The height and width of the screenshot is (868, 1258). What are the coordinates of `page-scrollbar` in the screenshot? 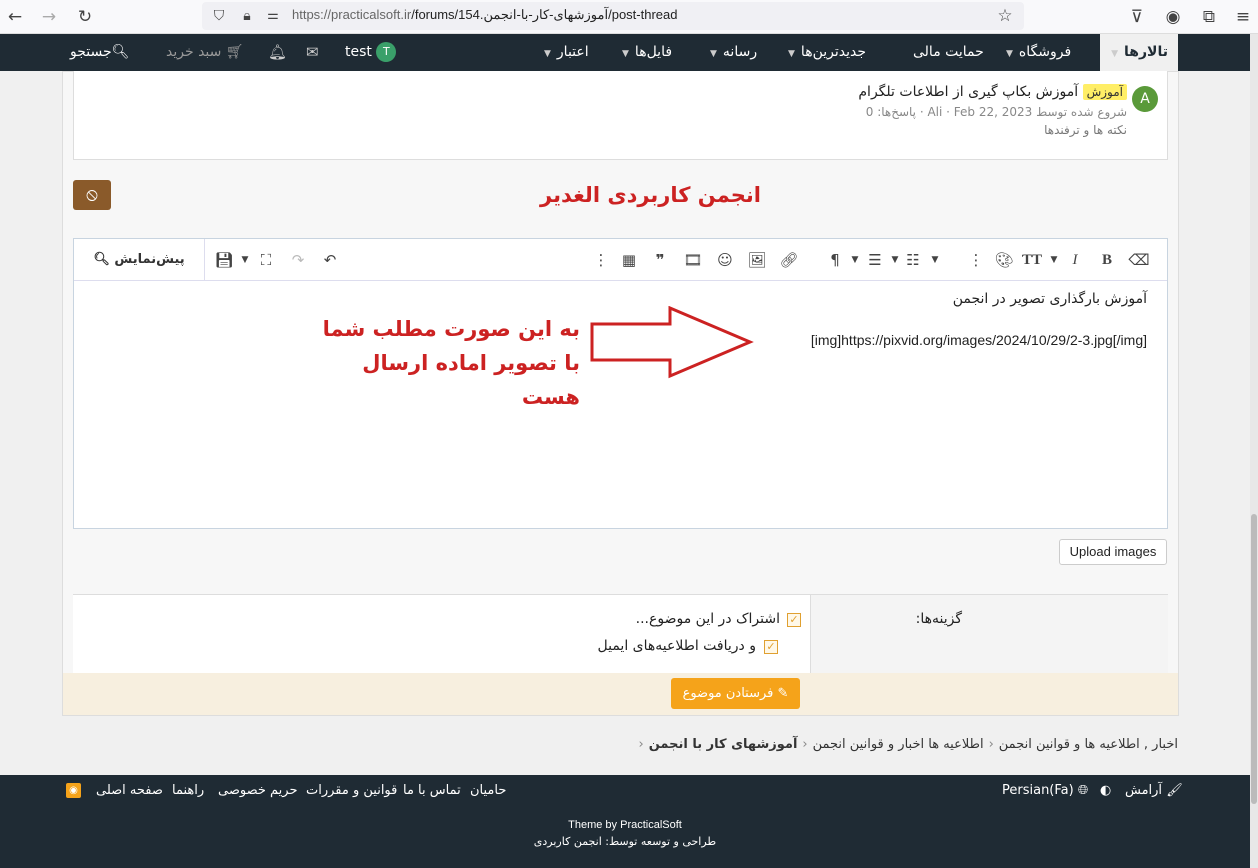 It's located at (1254, 451).